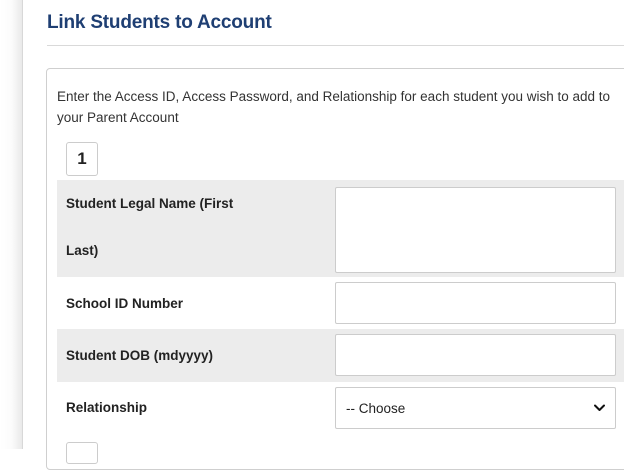 The height and width of the screenshot is (470, 624). I want to click on legal-name-label: Student Legal Name (First Last), so click(150, 227).